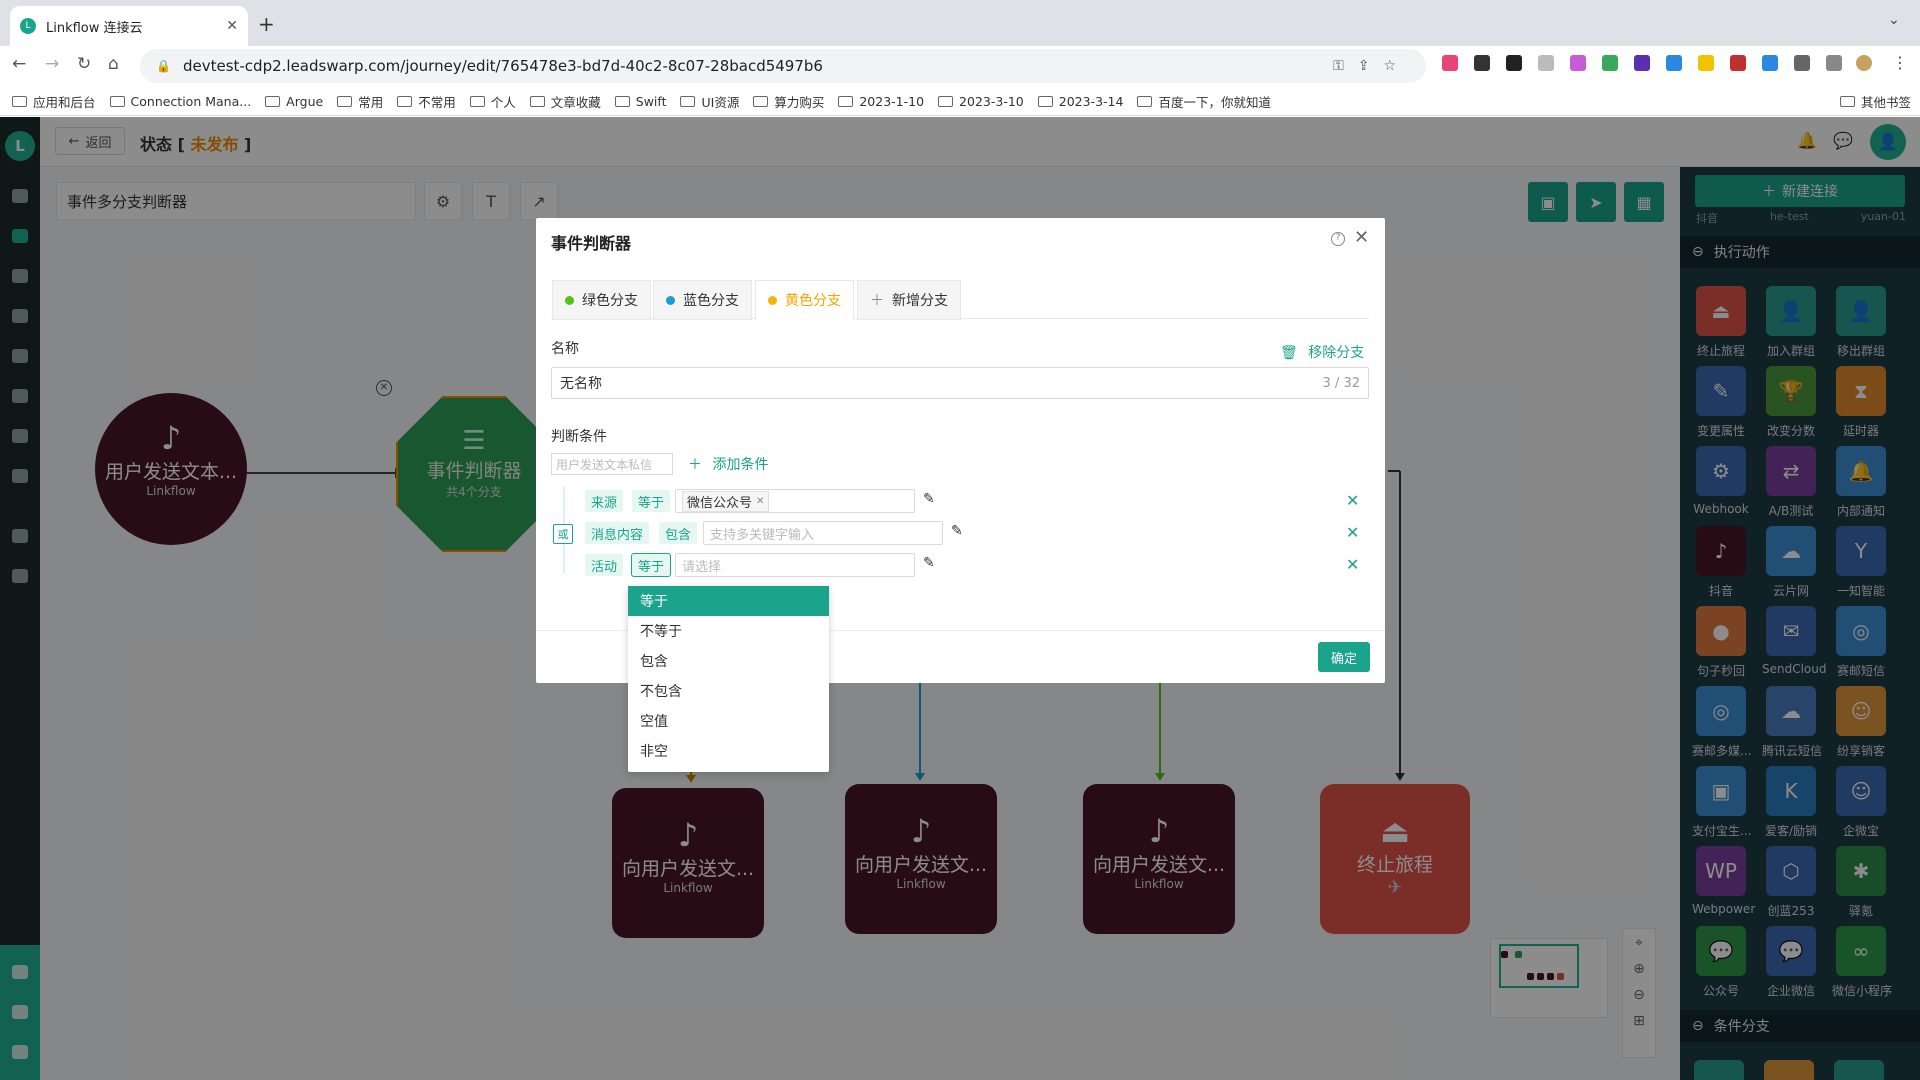 Image resolution: width=1920 pixels, height=1080 pixels. Describe the element at coordinates (728, 631) in the screenshot. I see `dropdown-option: 不等于` at that location.